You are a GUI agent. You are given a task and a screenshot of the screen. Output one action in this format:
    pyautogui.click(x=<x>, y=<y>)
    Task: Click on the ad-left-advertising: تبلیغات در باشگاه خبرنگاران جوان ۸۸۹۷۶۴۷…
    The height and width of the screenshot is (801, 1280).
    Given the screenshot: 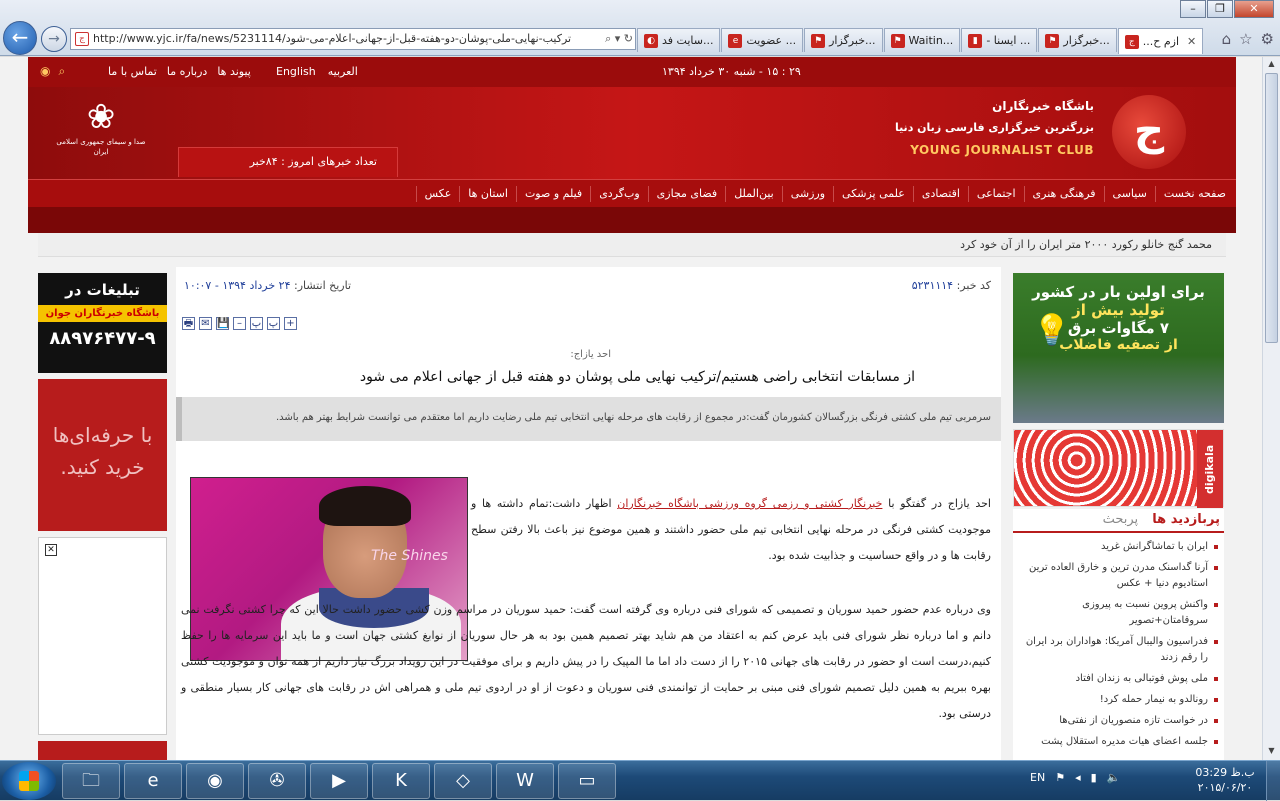 What is the action you would take?
    pyautogui.click(x=102, y=323)
    